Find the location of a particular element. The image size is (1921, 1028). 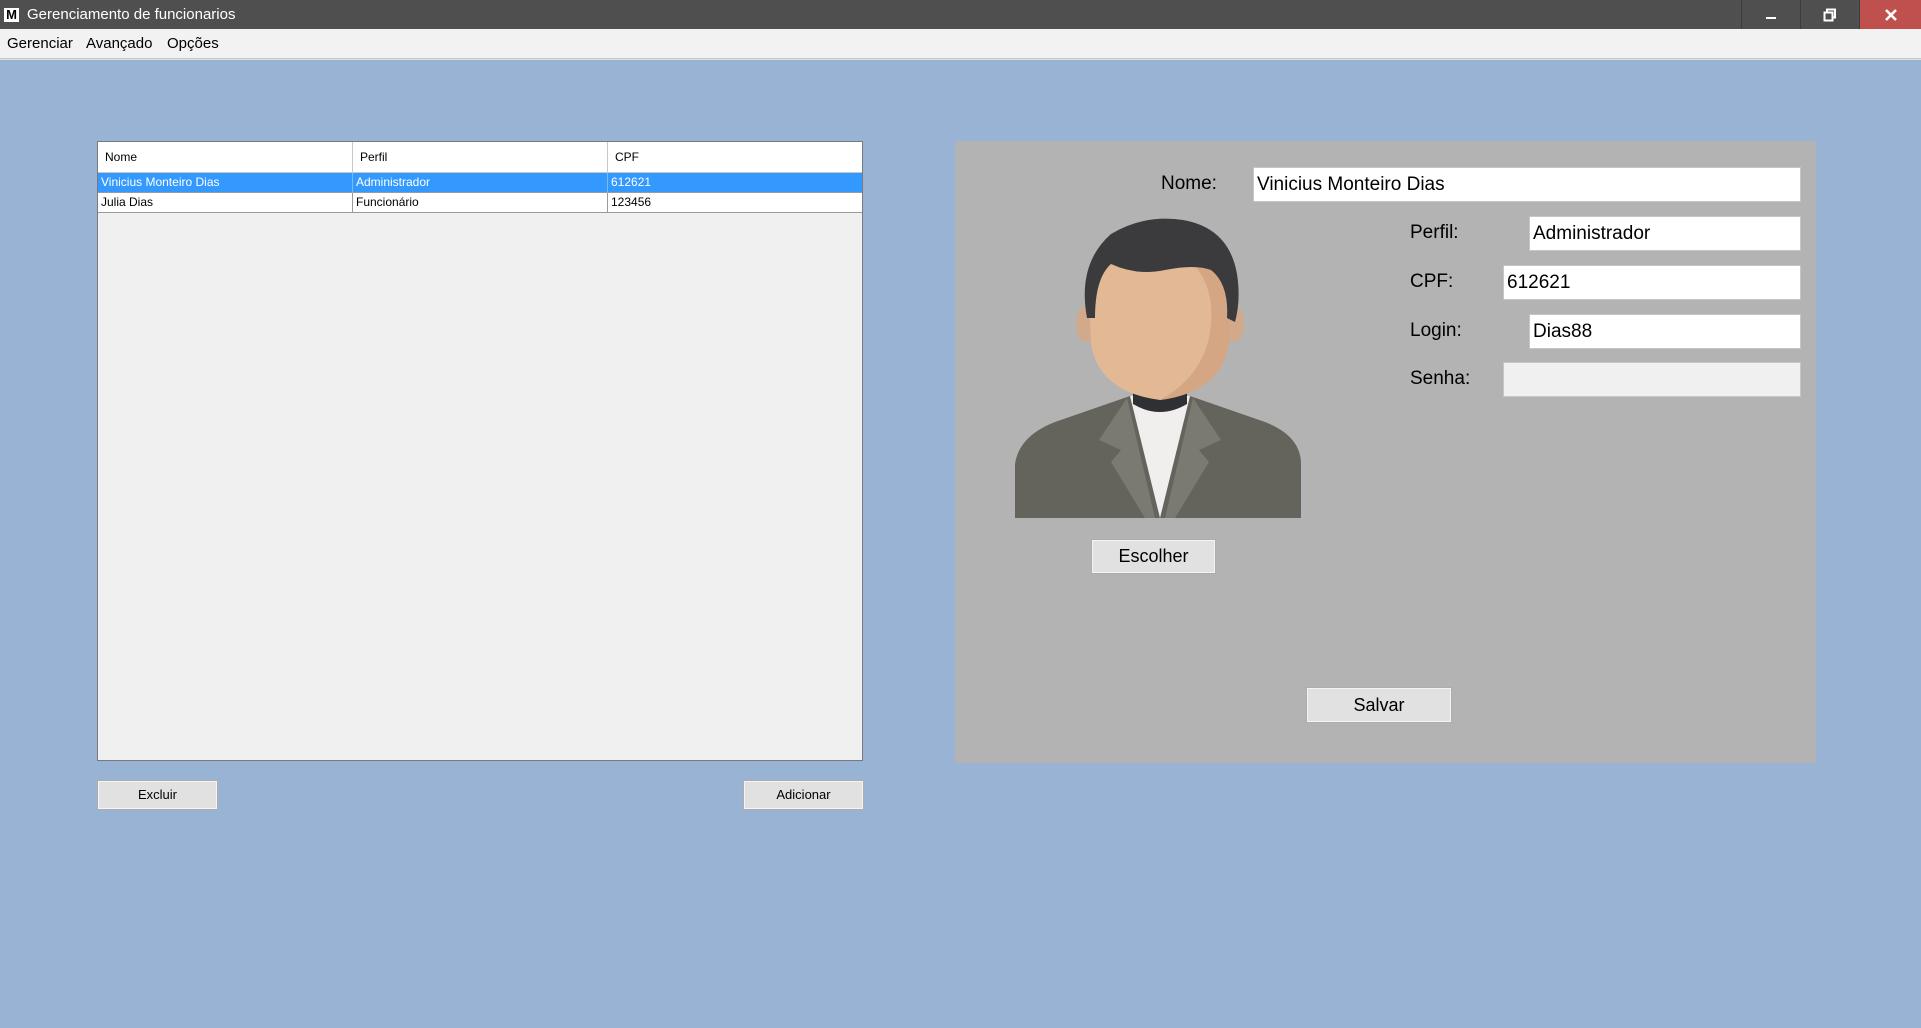

restore-button is located at coordinates (1829, 14).